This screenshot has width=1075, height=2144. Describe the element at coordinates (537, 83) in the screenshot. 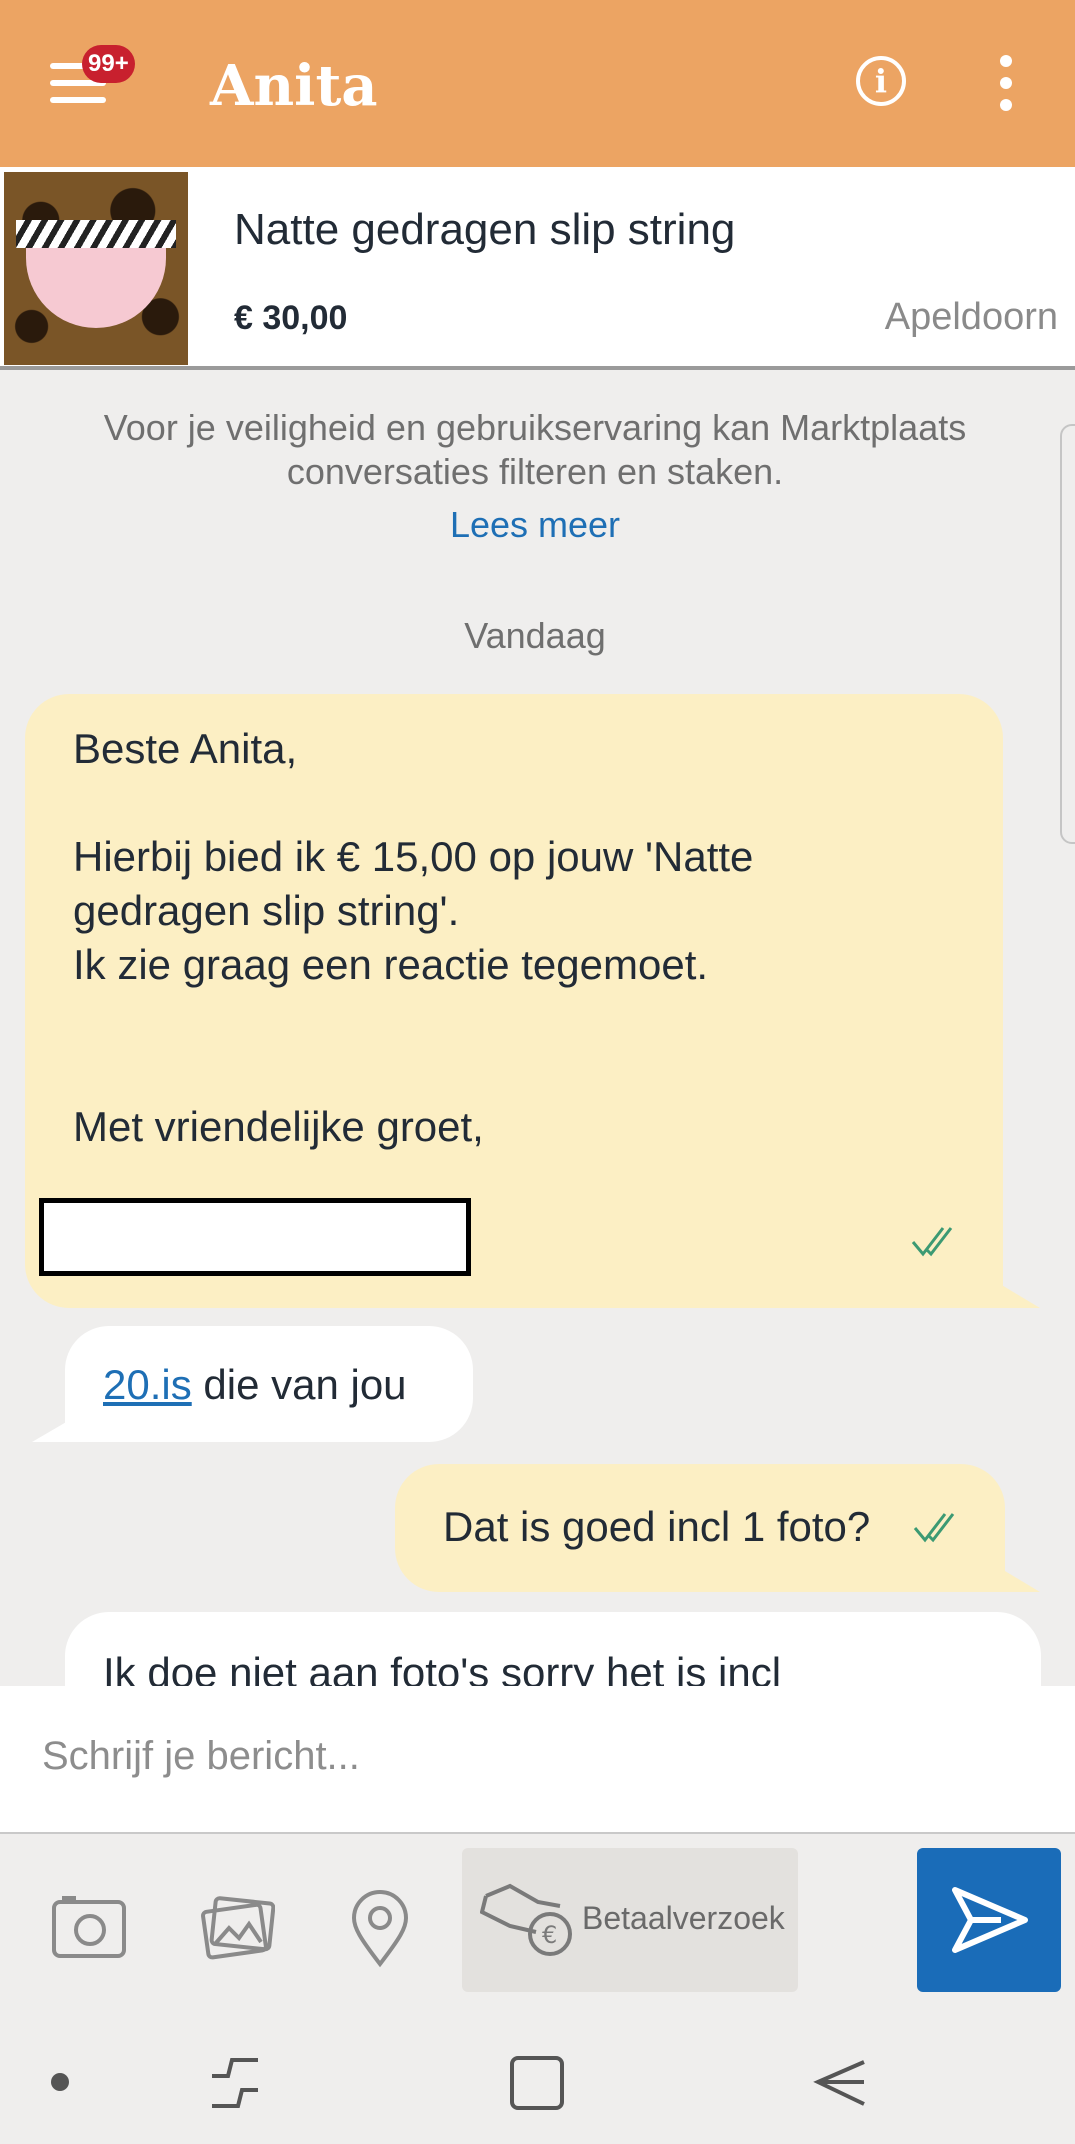

I see `app-bar: 99+ Anita i` at that location.